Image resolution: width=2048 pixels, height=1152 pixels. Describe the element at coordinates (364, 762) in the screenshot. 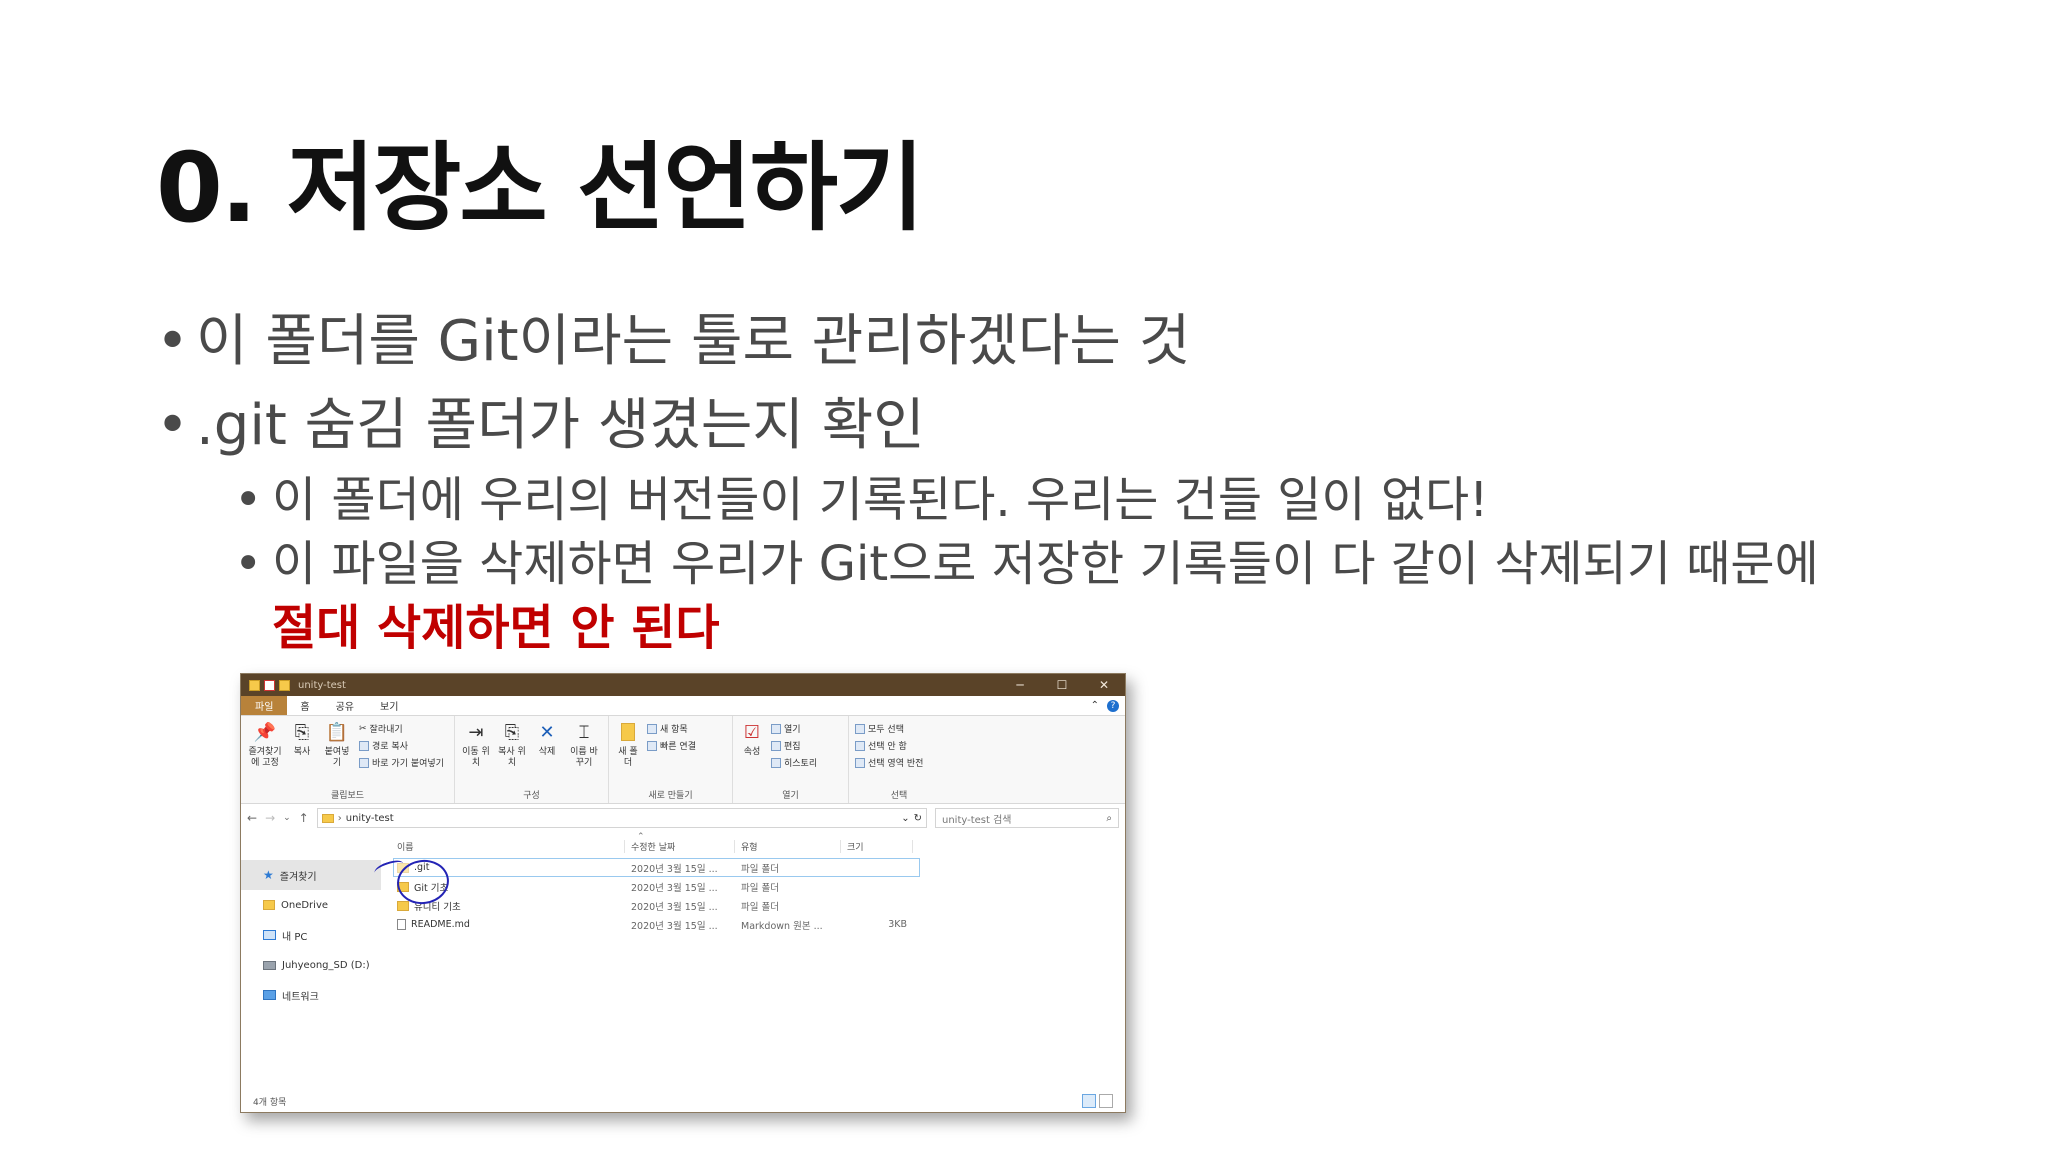

I see `shortcut-icon` at that location.